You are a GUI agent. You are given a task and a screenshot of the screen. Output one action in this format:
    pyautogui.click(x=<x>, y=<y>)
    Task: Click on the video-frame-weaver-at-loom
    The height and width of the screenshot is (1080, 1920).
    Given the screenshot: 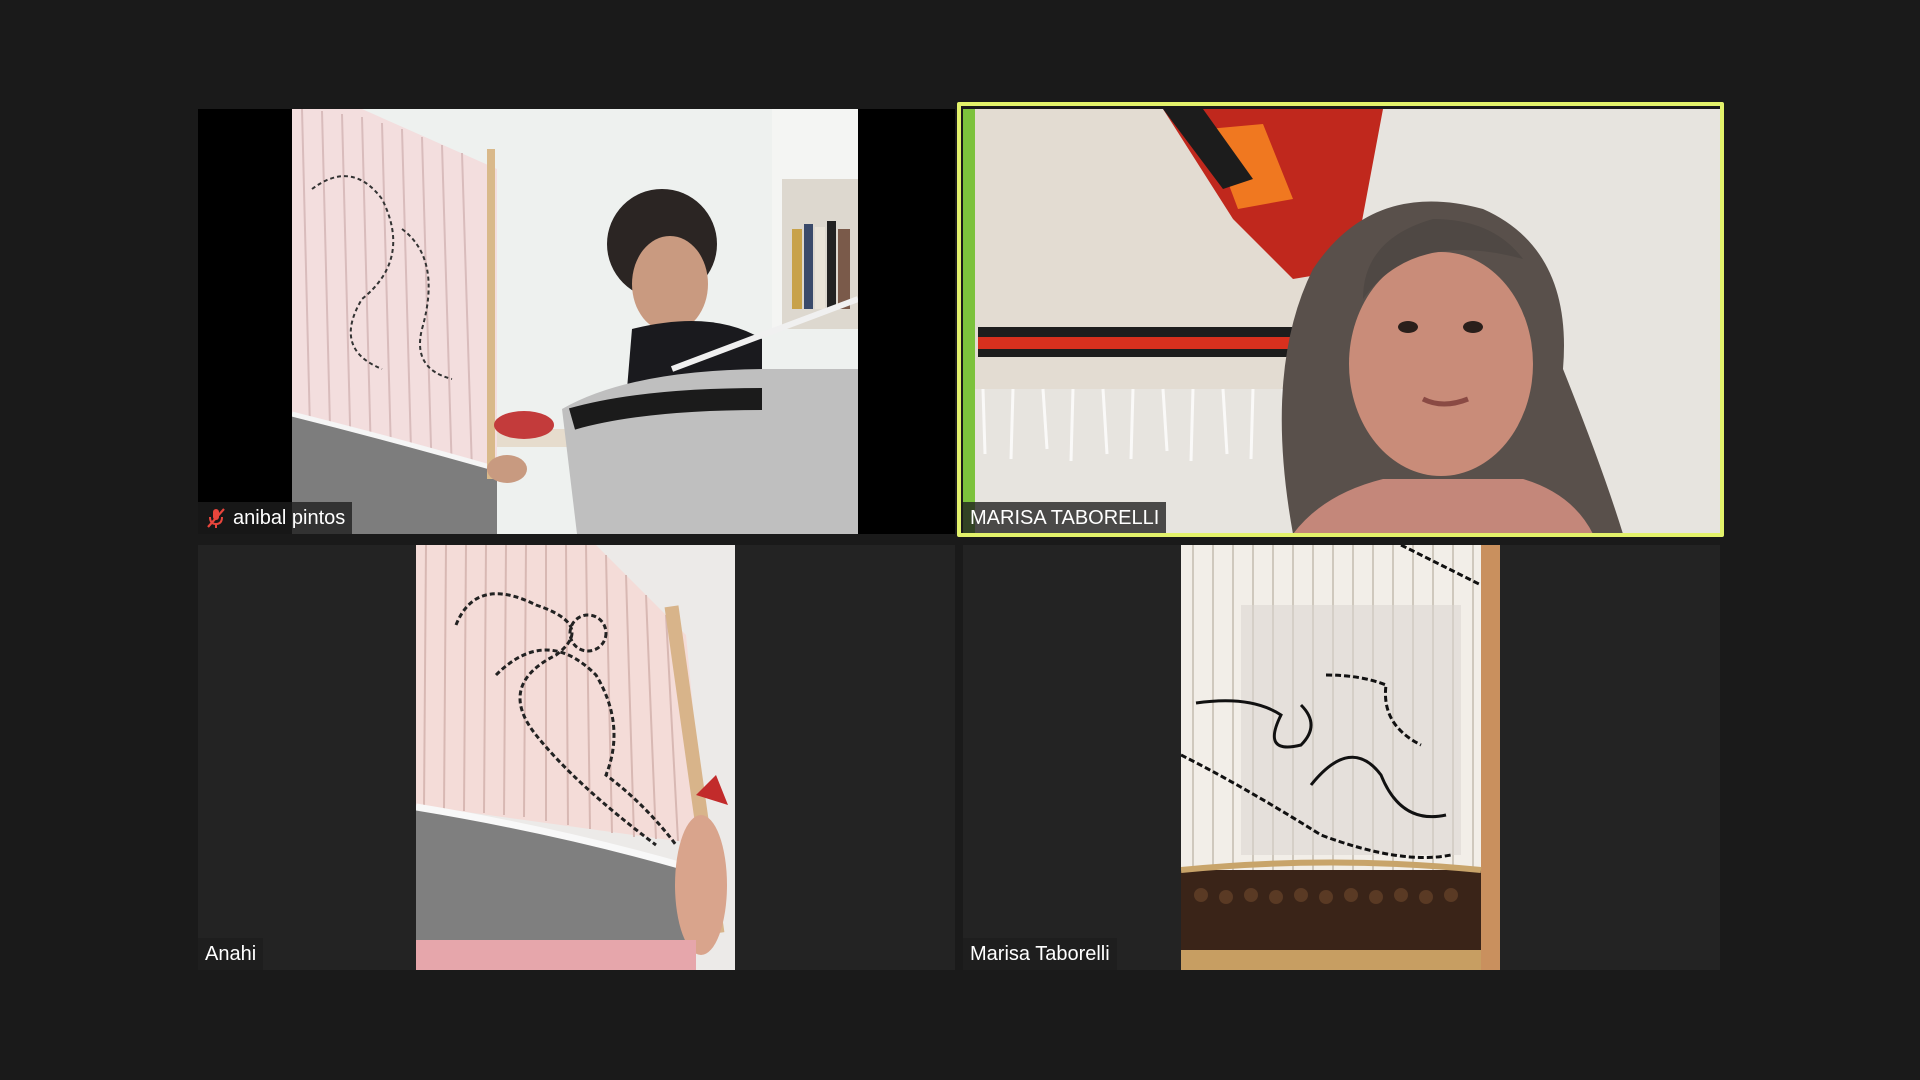 What is the action you would take?
    pyautogui.click(x=575, y=321)
    